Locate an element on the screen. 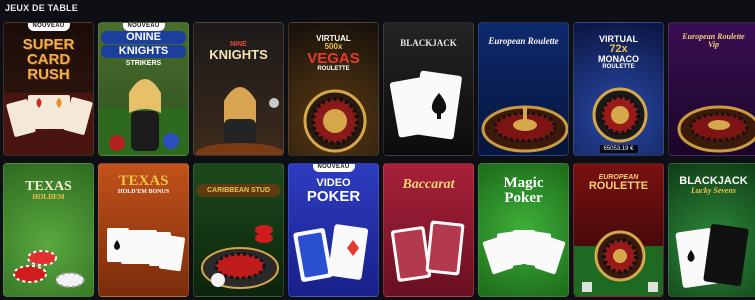 The image size is (755, 300). game-title: VIRTUAL 72x MONACO ROULETTE is located at coordinates (618, 52).